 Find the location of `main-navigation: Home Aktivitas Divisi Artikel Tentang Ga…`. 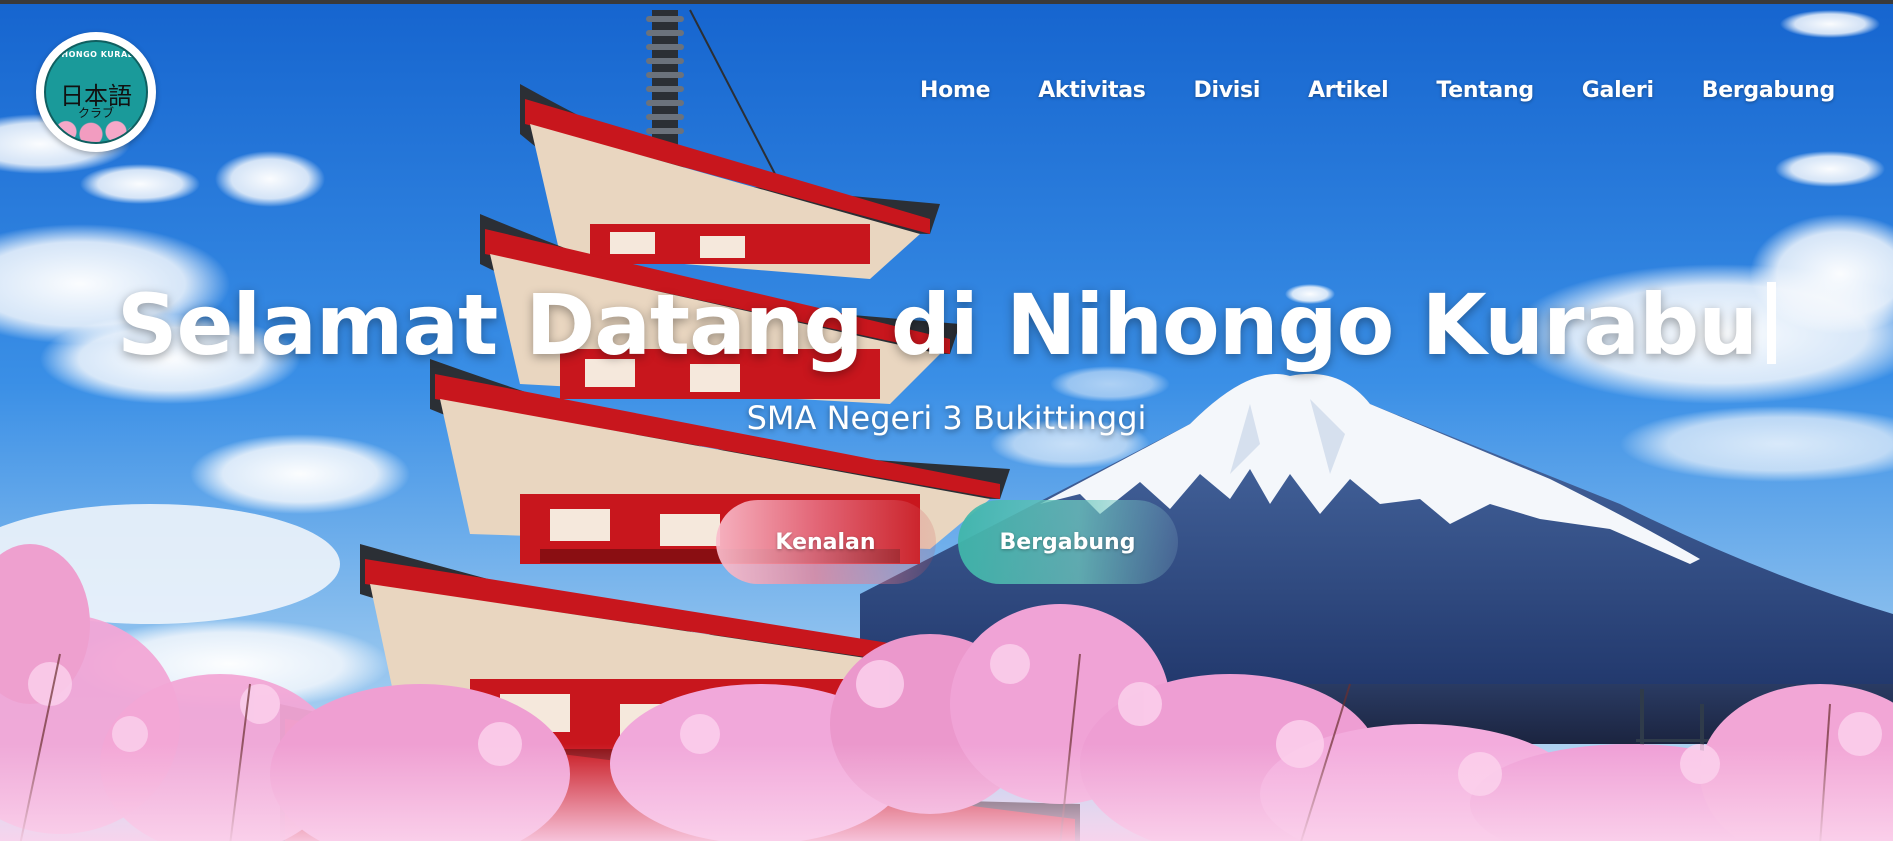

main-navigation: Home Aktivitas Divisi Artikel Tentang Ga… is located at coordinates (1365, 90).